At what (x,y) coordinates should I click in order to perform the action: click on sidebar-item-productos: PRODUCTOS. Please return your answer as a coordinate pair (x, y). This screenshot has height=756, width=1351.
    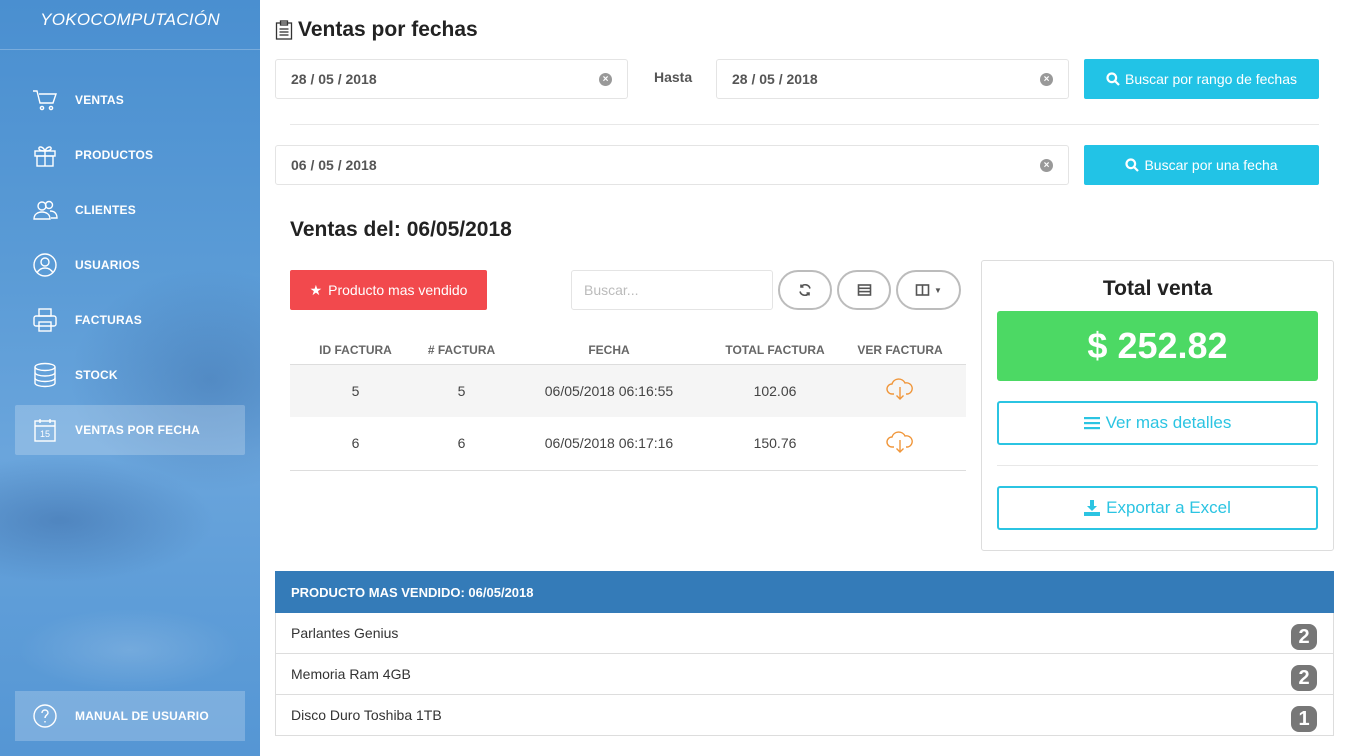
    Looking at the image, I should click on (130, 155).